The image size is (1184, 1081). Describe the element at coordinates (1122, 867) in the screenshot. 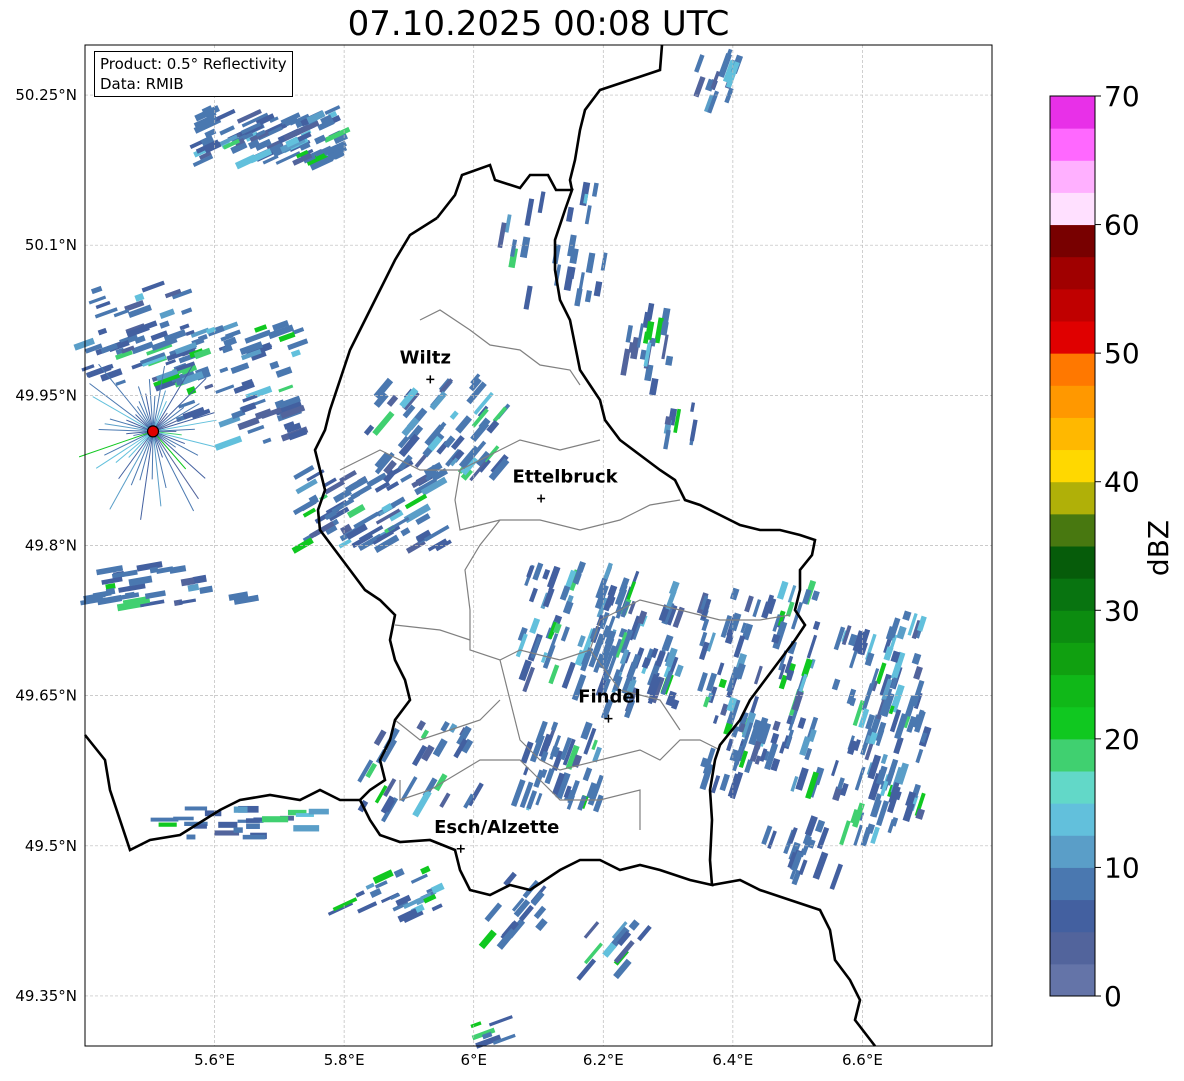

I see `colorbar-tick-label: 10` at that location.